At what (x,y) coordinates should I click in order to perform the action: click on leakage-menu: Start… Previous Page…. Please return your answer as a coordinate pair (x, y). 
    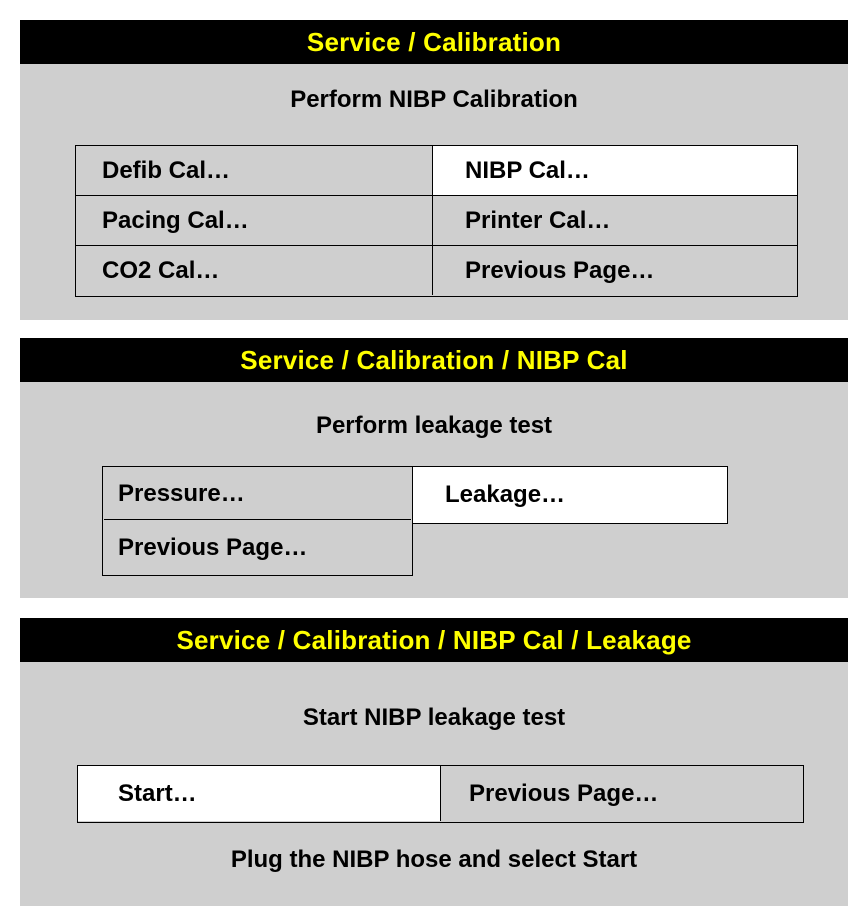
    Looking at the image, I should click on (440, 794).